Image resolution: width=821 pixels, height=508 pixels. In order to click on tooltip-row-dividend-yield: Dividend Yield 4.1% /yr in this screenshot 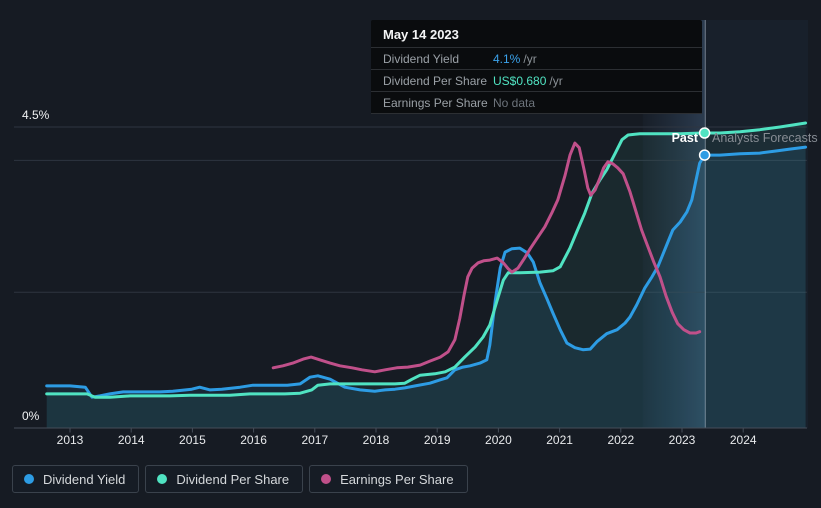, I will do `click(536, 58)`.